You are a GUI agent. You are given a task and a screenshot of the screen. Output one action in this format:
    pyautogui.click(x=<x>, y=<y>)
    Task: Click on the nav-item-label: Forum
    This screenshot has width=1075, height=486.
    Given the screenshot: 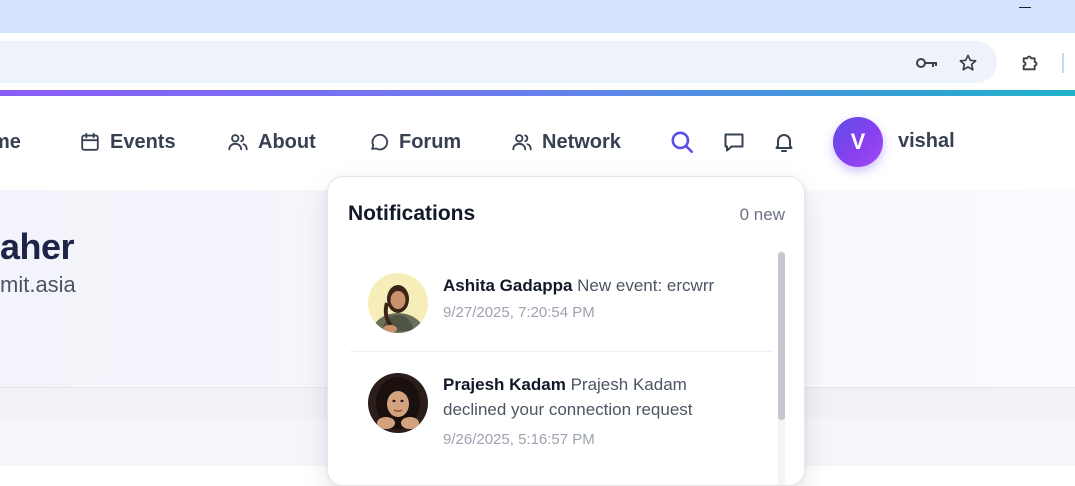 What is the action you would take?
    pyautogui.click(x=430, y=141)
    